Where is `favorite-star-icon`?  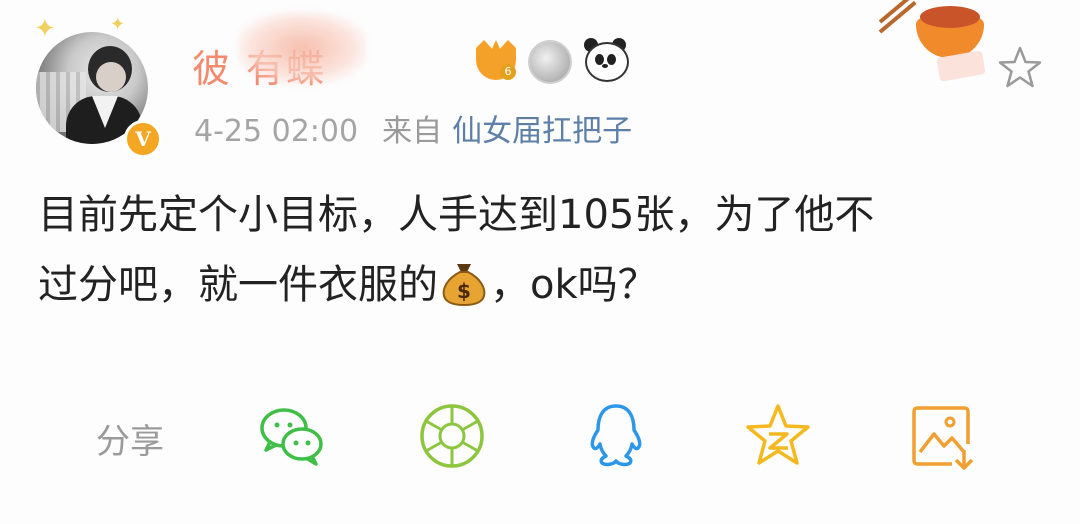 favorite-star-icon is located at coordinates (1020, 68).